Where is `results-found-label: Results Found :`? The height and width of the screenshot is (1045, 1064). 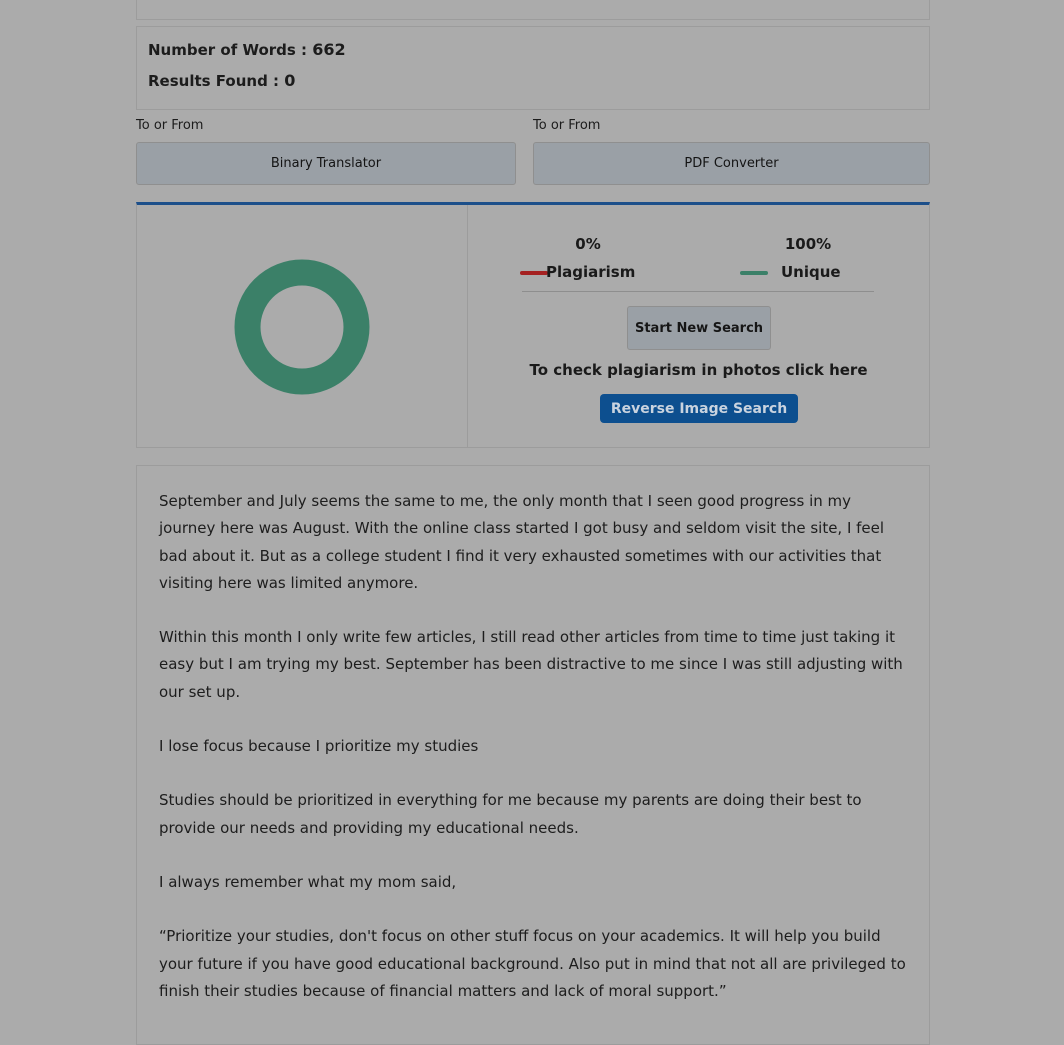 results-found-label: Results Found : is located at coordinates (216, 81).